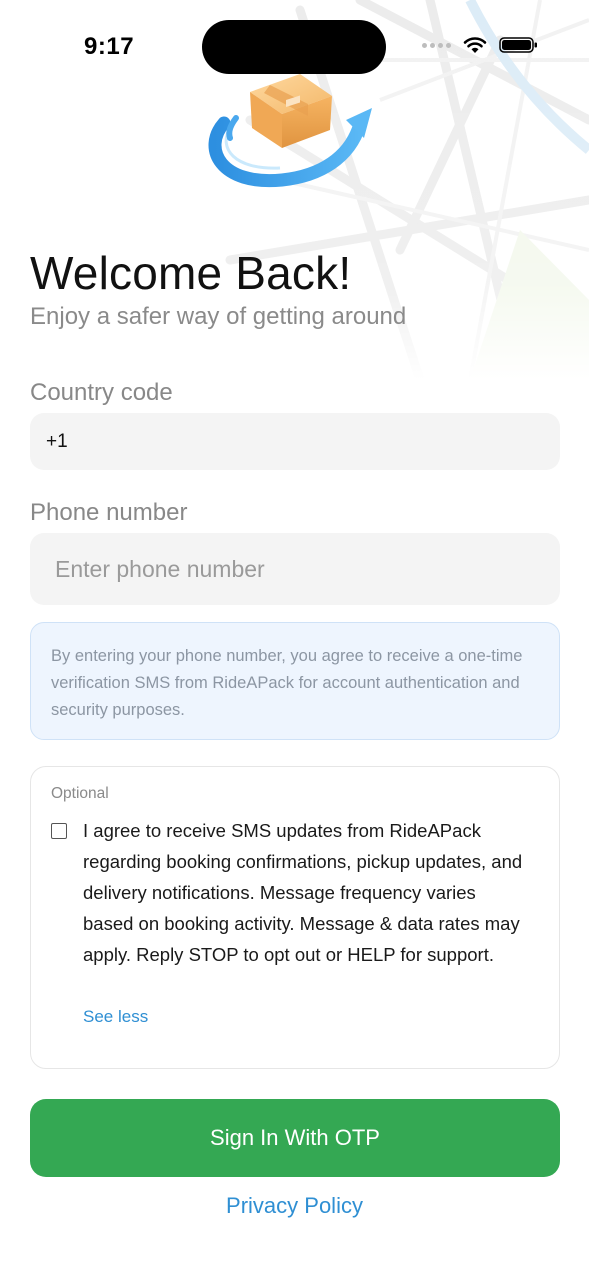 The width and height of the screenshot is (589, 1280). I want to click on phone-number-input, so click(307, 569).